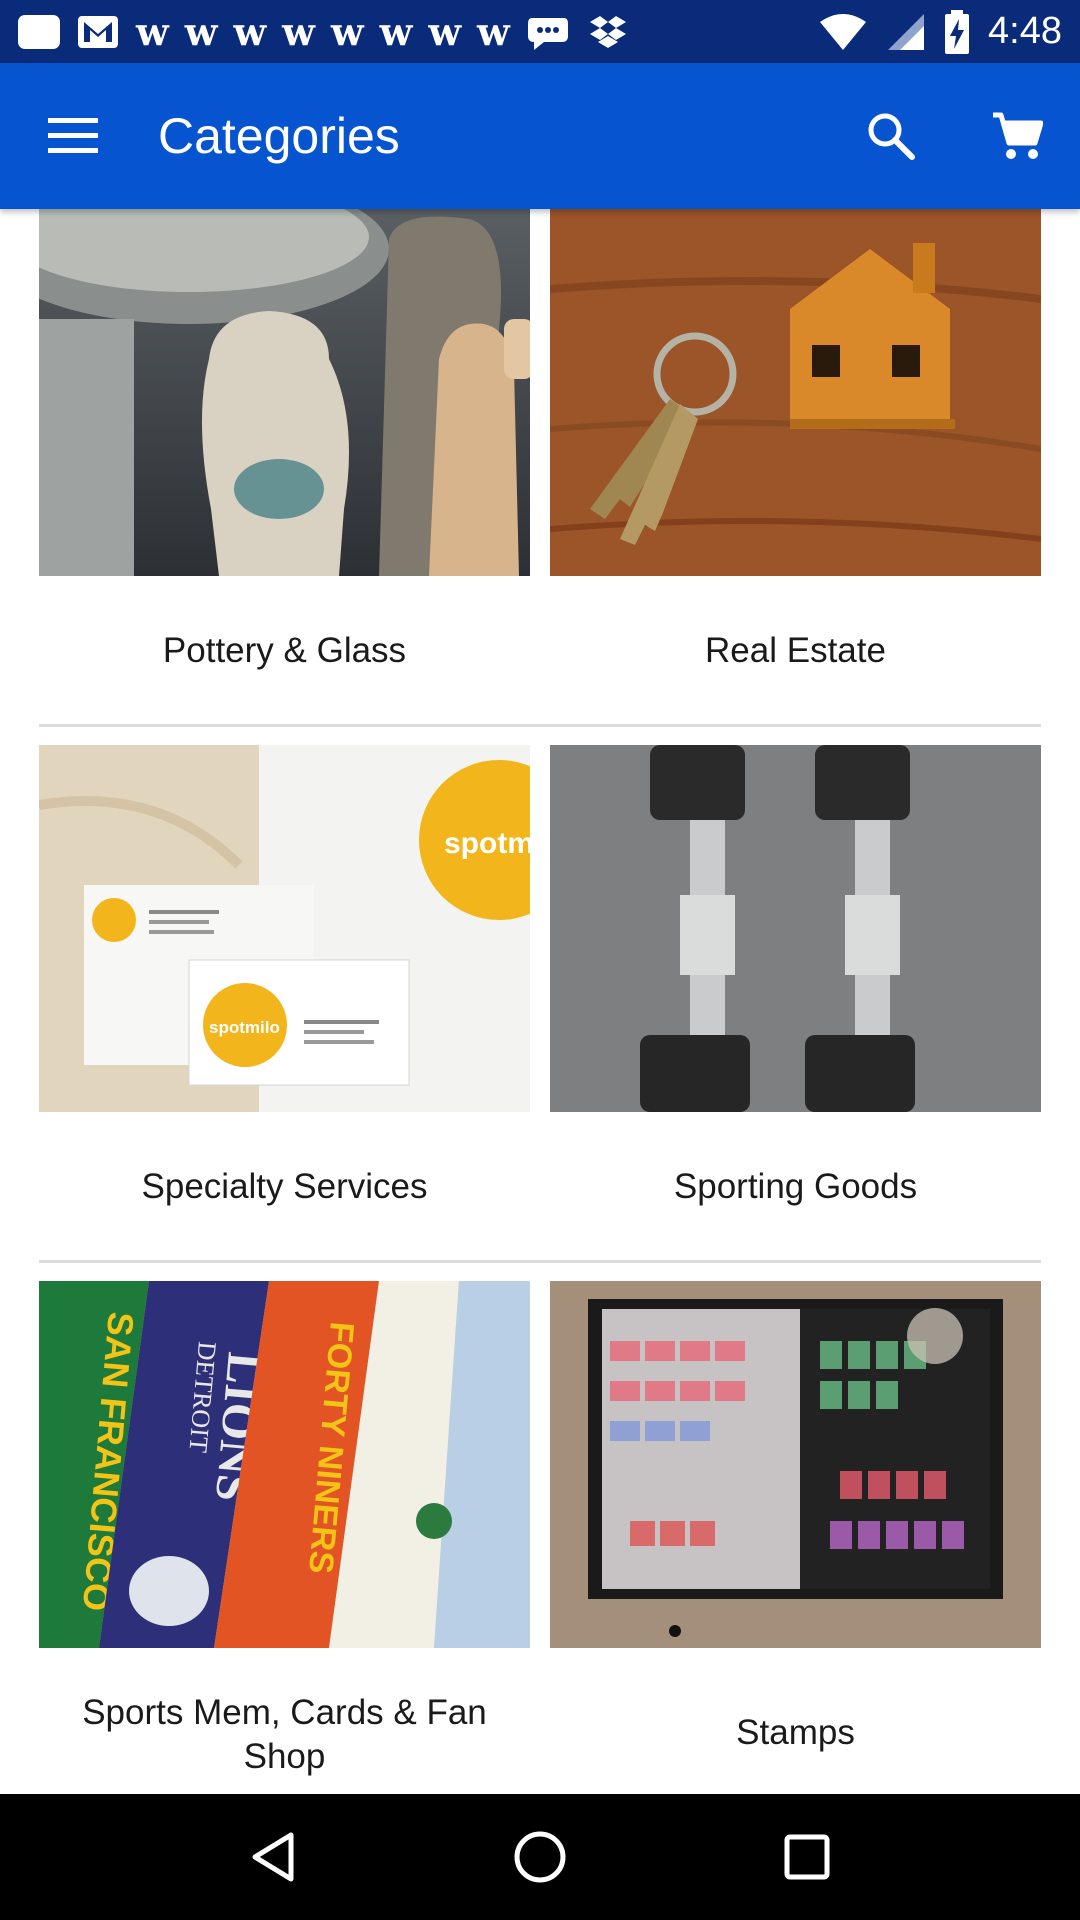 The image size is (1080, 1920). I want to click on system-status: 4:48, so click(940, 31).